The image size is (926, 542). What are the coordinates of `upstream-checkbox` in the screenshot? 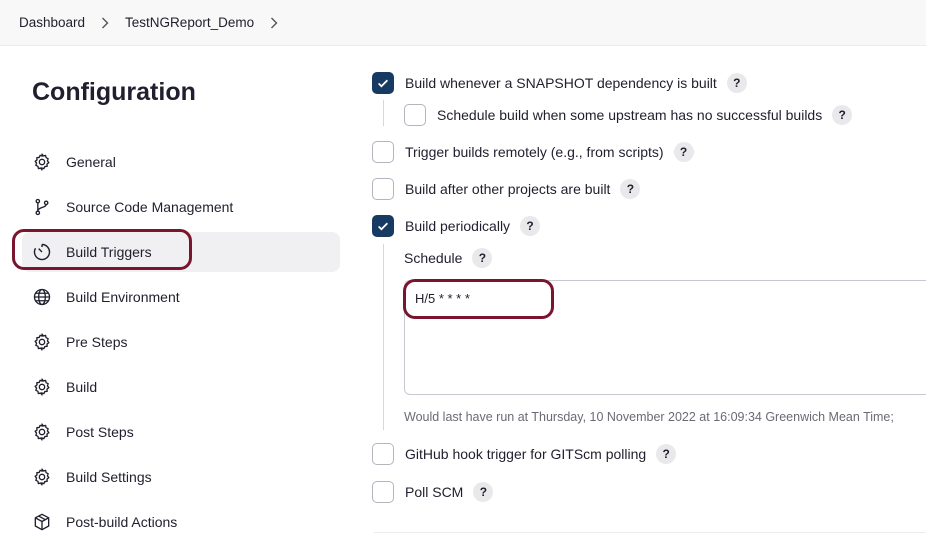 It's located at (415, 115).